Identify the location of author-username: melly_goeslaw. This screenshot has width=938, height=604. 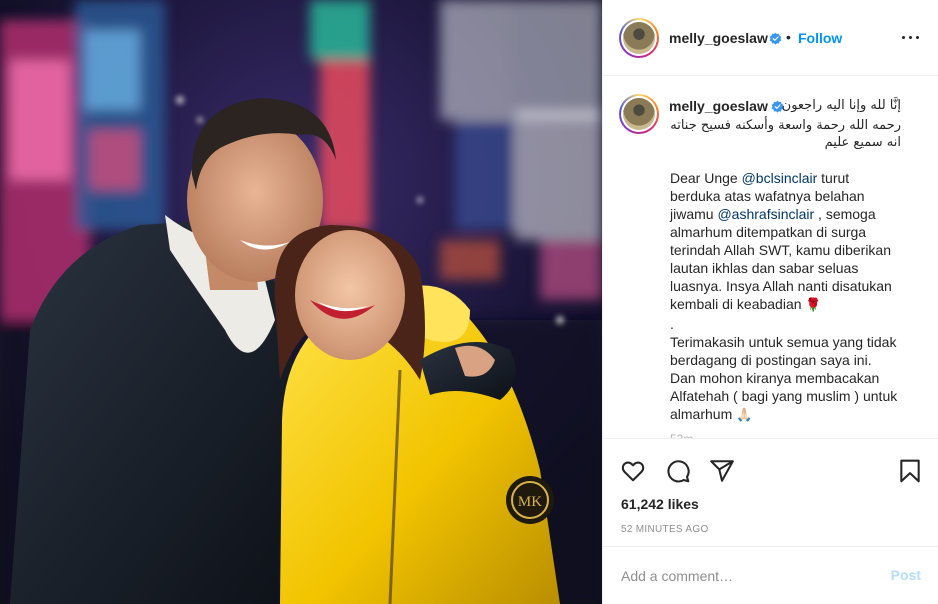
(718, 38).